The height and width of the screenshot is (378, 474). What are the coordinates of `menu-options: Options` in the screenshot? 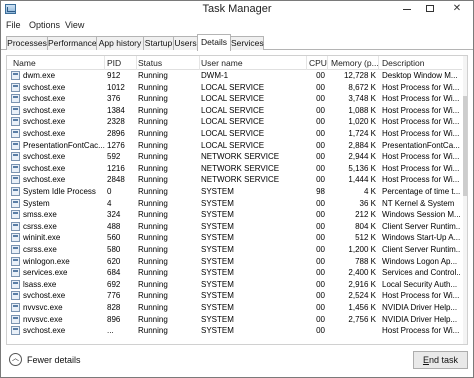 It's located at (44, 25).